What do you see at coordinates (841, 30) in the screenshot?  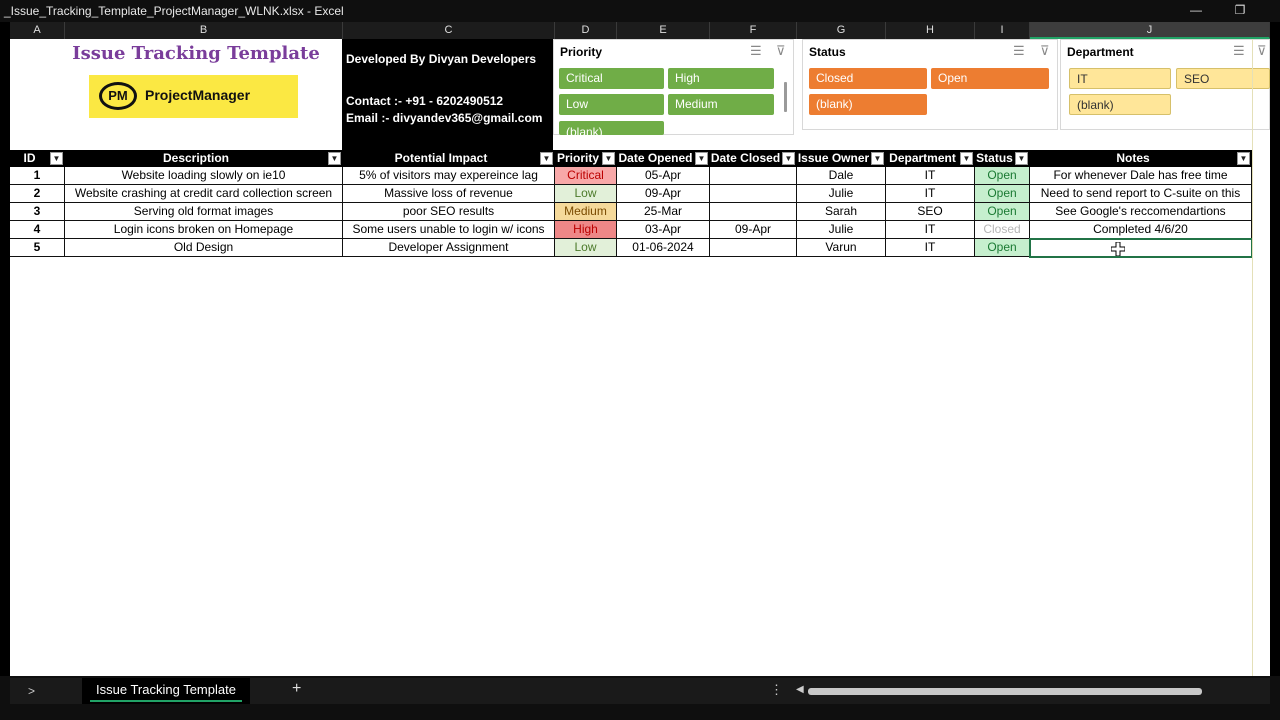 I see `column-header-g: G` at bounding box center [841, 30].